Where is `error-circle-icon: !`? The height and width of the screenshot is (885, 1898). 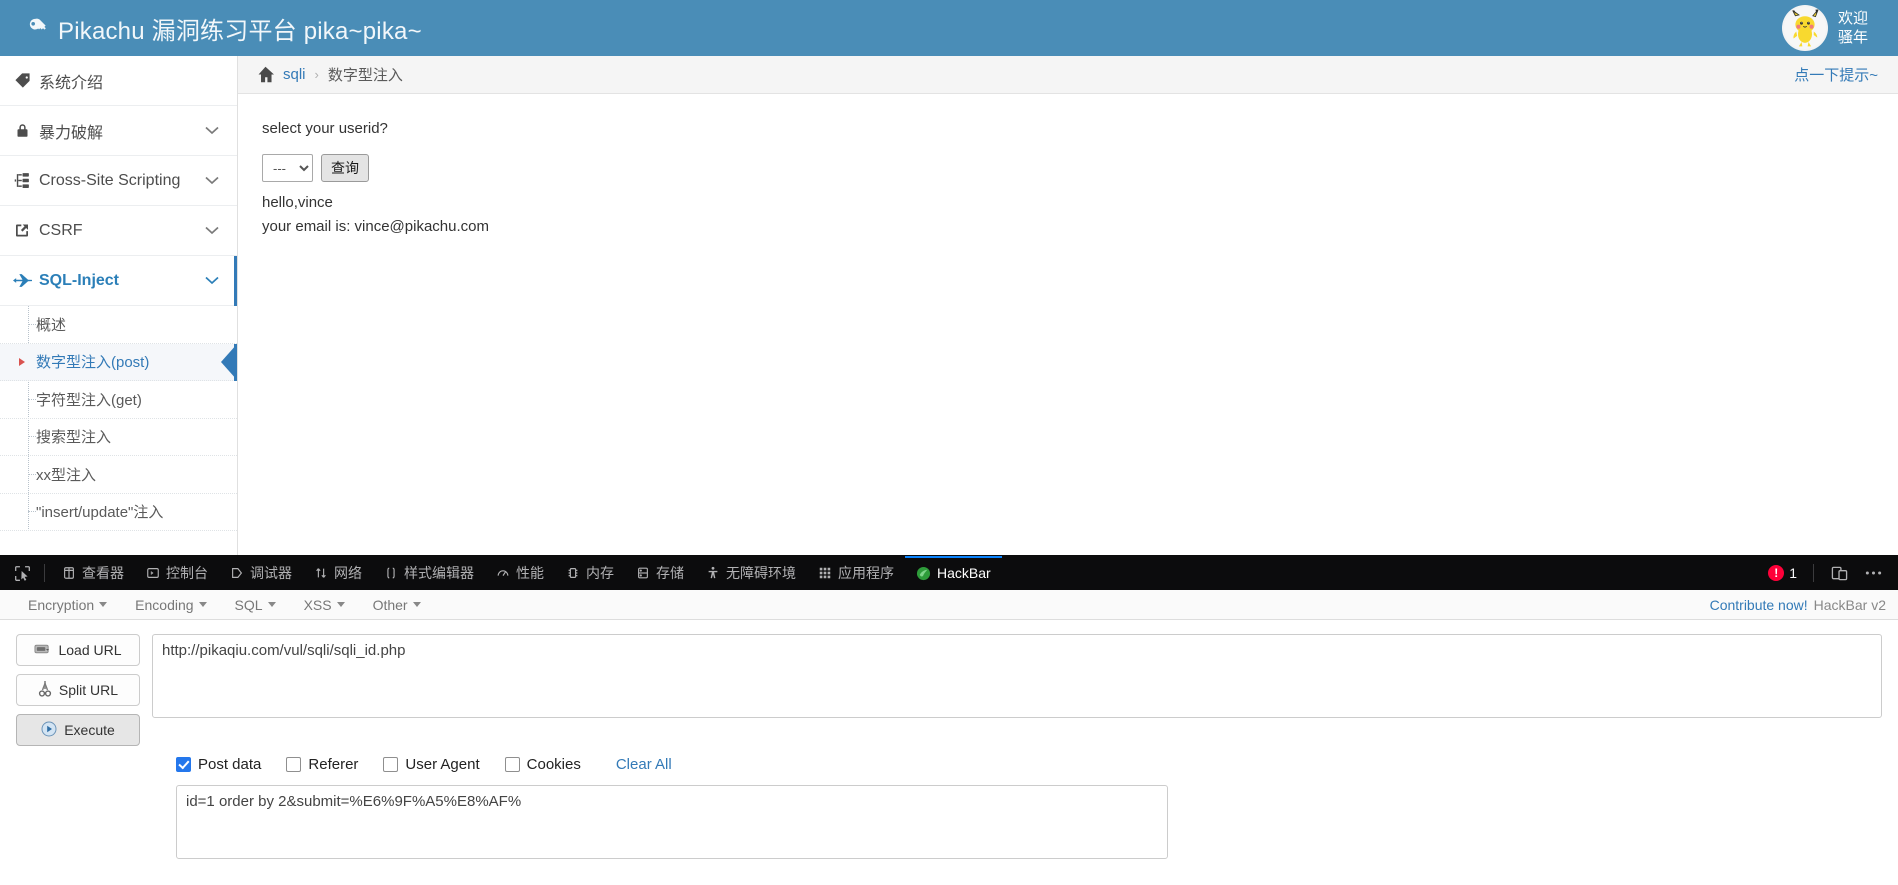
error-circle-icon: ! is located at coordinates (1776, 573).